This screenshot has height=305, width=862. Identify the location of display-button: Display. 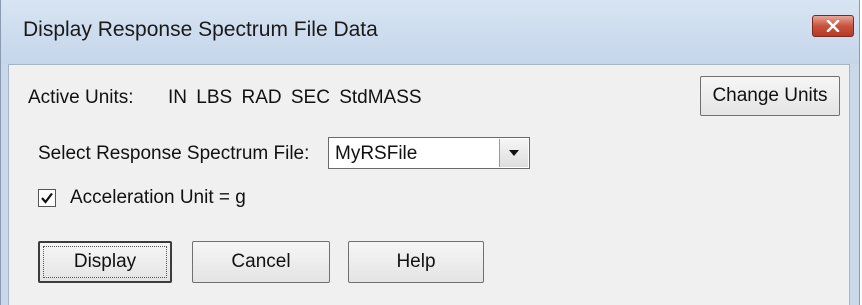
(105, 262).